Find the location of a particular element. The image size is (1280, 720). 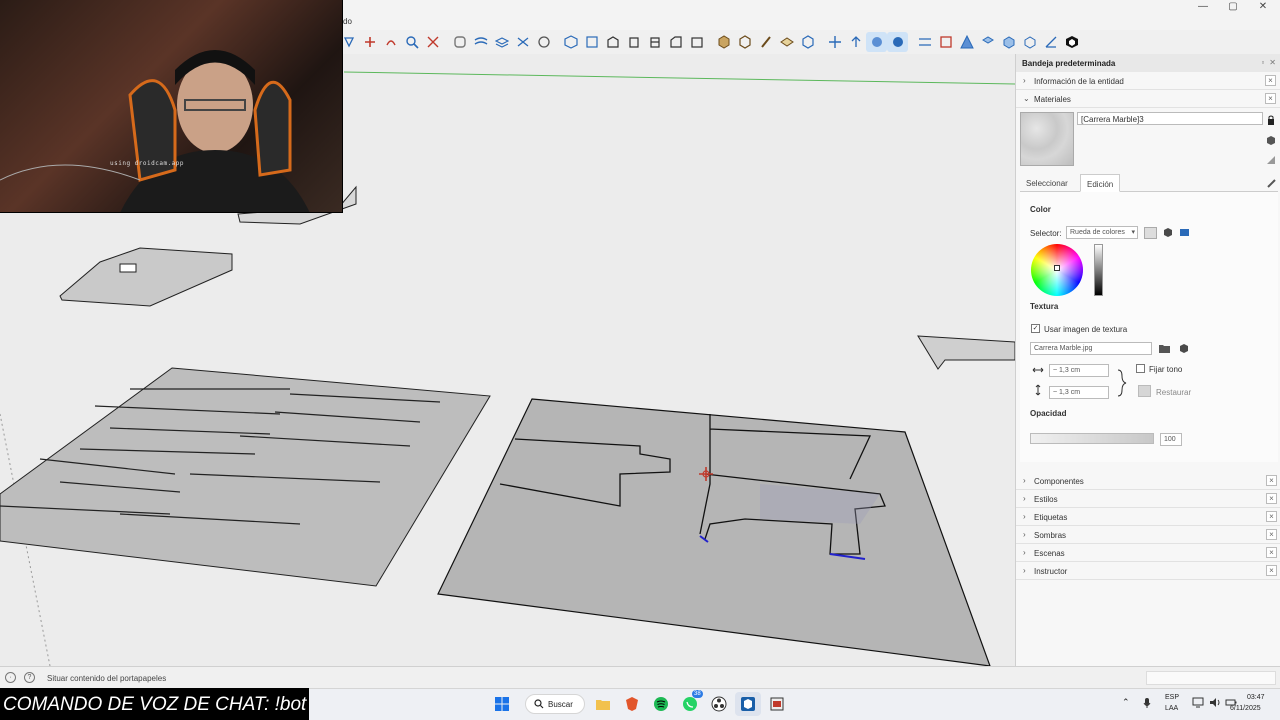

panel-scenes: › Escenas × is located at coordinates (1148, 553).